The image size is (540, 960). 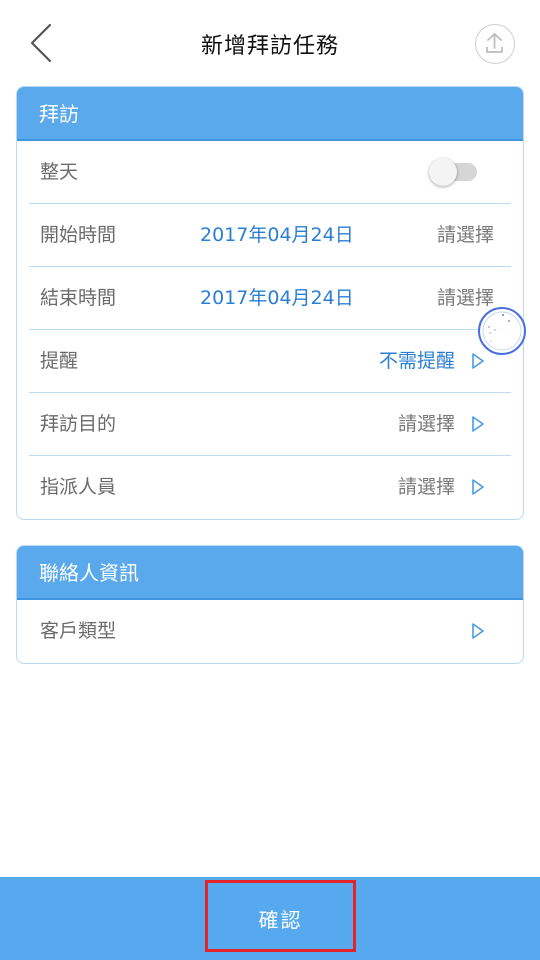 I want to click on all-day-label: 整天, so click(x=59, y=172).